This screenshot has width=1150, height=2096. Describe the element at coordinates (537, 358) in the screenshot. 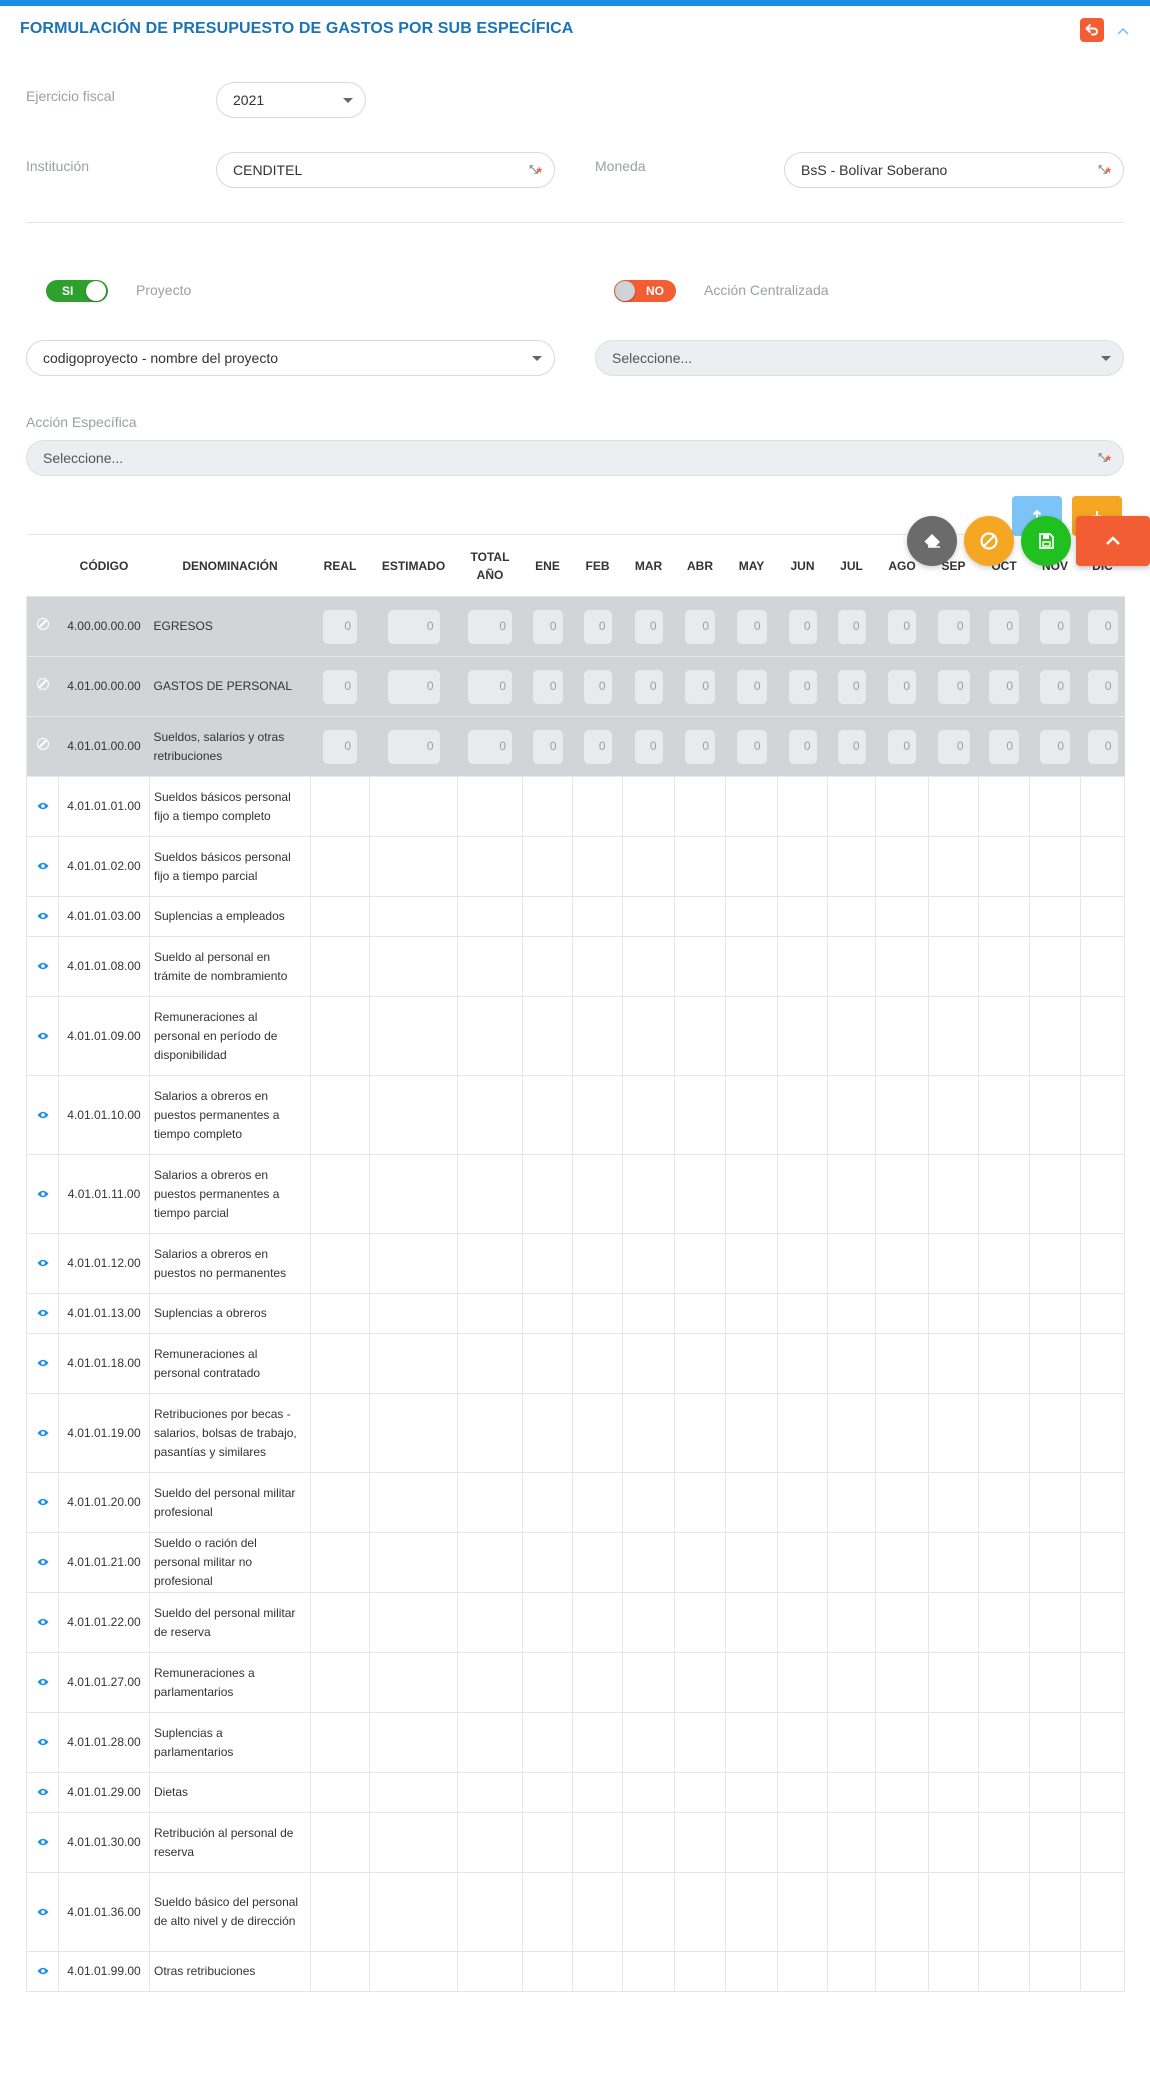

I see `chevron-down-icon` at that location.